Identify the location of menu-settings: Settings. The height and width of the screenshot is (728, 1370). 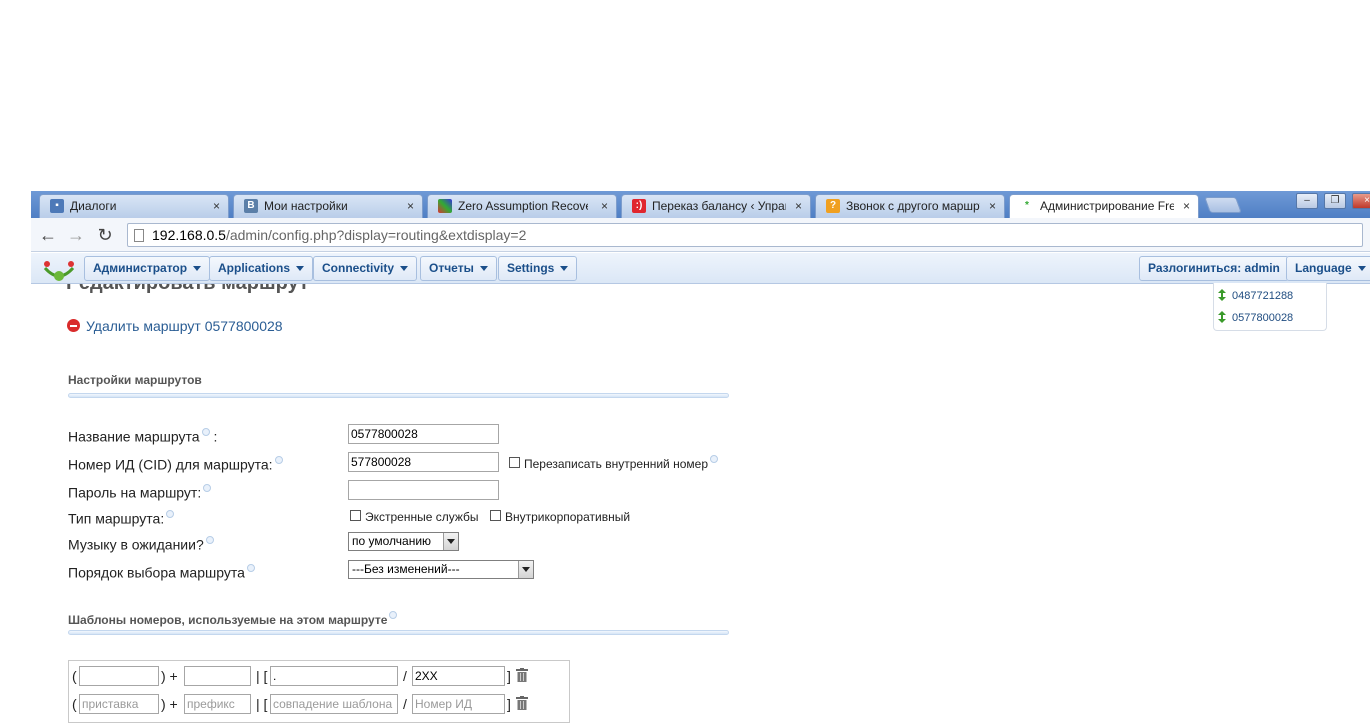
(538, 268).